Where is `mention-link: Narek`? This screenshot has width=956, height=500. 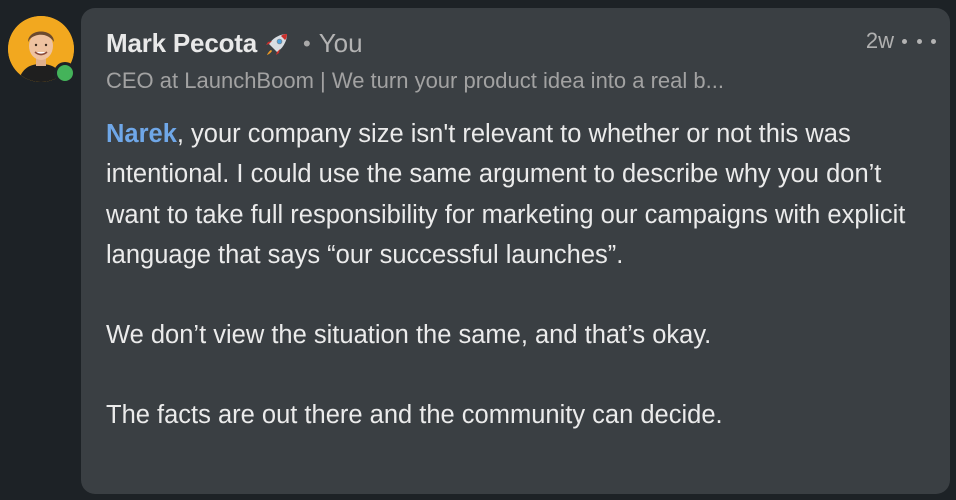 mention-link: Narek is located at coordinates (141, 134).